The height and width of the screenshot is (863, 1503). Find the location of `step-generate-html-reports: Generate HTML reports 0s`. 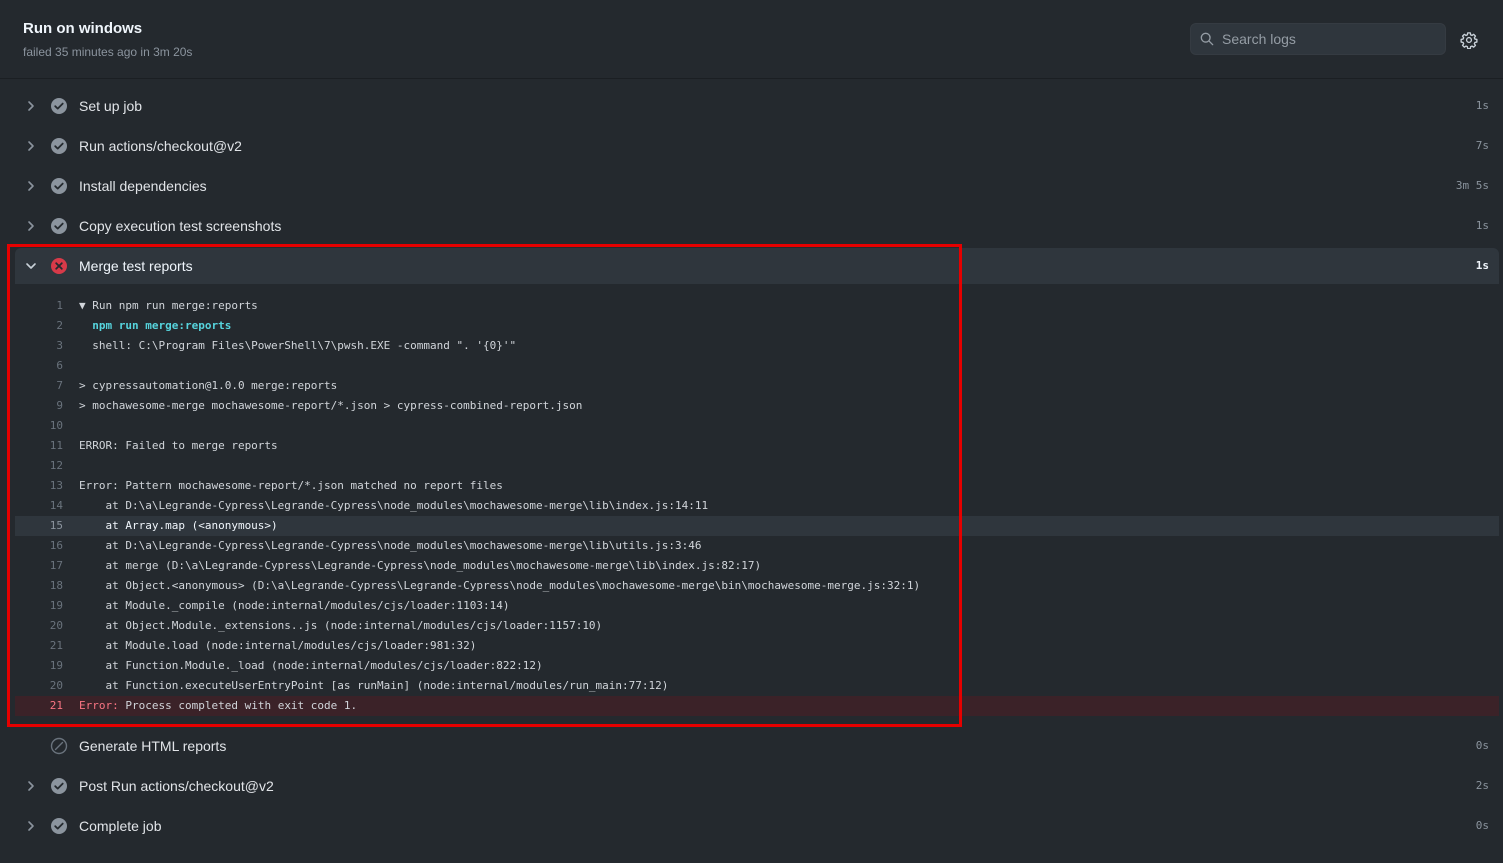

step-generate-html-reports: Generate HTML reports 0s is located at coordinates (757, 746).